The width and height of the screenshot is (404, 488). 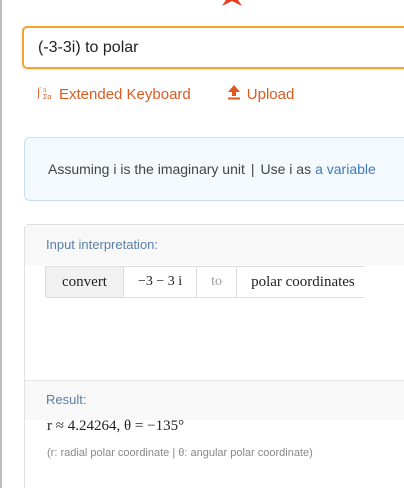 What do you see at coordinates (45, 90) in the screenshot?
I see `svg-text: π` at bounding box center [45, 90].